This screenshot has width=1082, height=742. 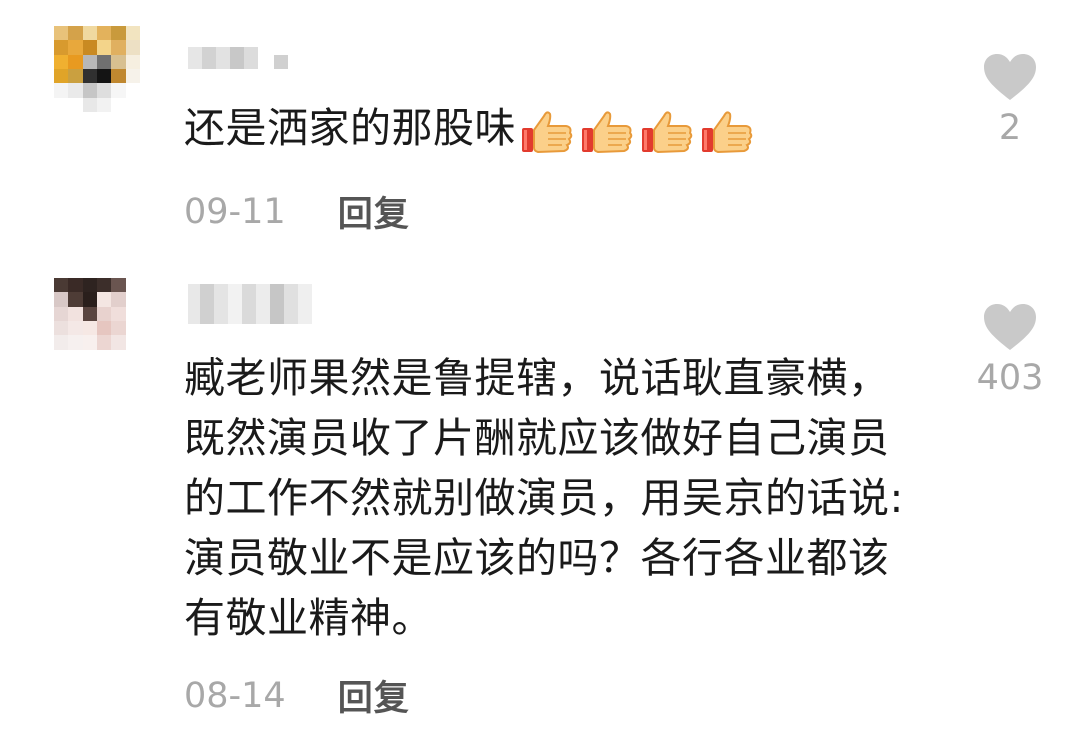 I want to click on comment-date: 08-14, so click(x=235, y=695).